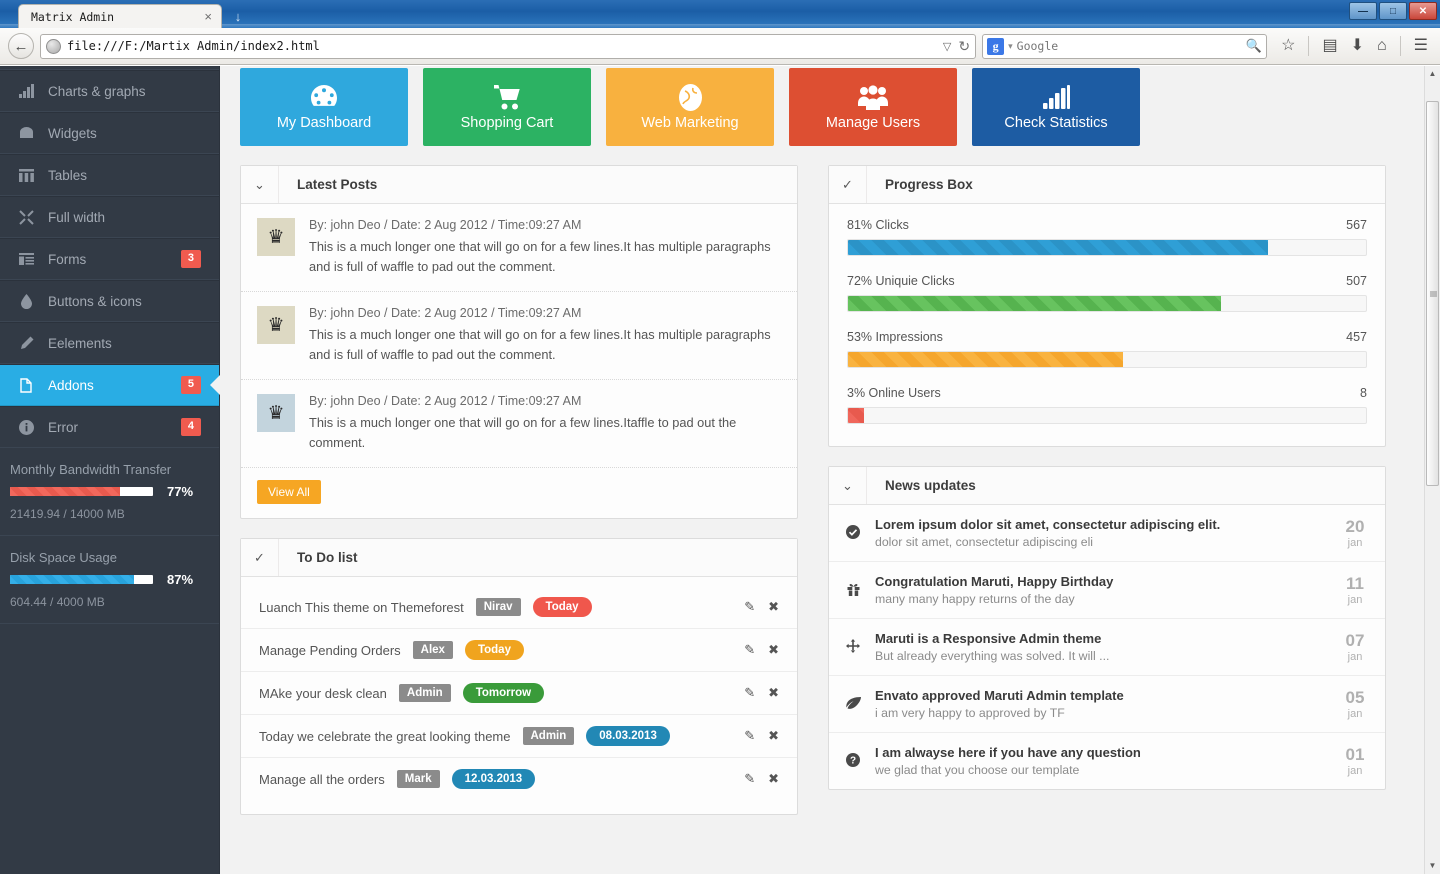  Describe the element at coordinates (878, 225) in the screenshot. I see `progress-label: 81% Clicks` at that location.